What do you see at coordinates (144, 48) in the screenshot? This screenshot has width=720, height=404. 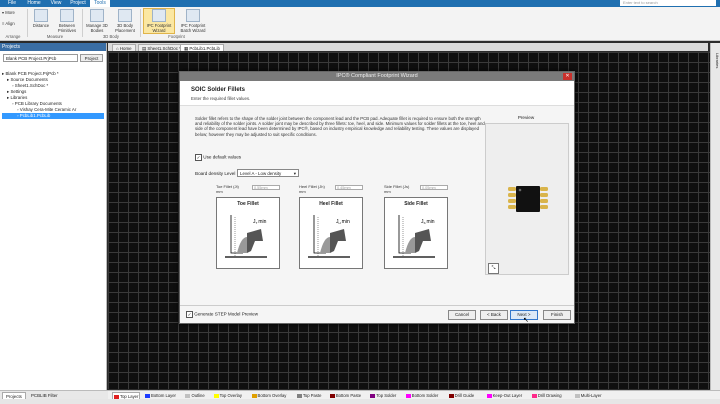 I see `schematic-icon: ▤` at bounding box center [144, 48].